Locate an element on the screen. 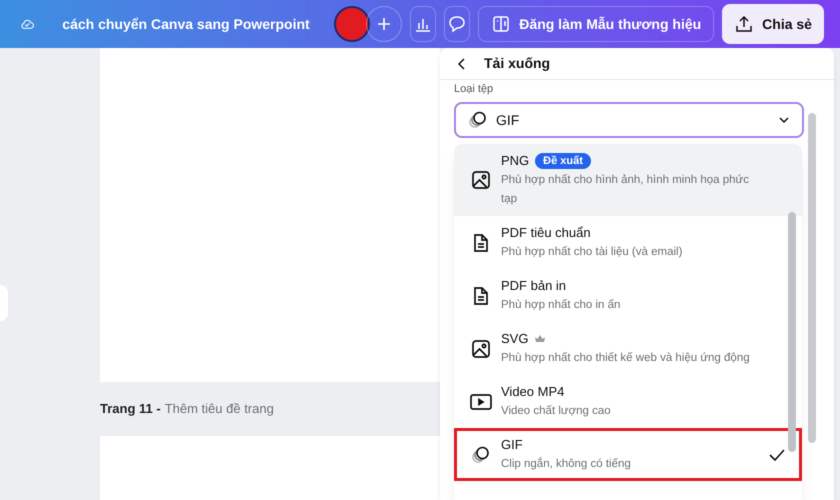 The height and width of the screenshot is (500, 840). plus-icon is located at coordinates (384, 24).